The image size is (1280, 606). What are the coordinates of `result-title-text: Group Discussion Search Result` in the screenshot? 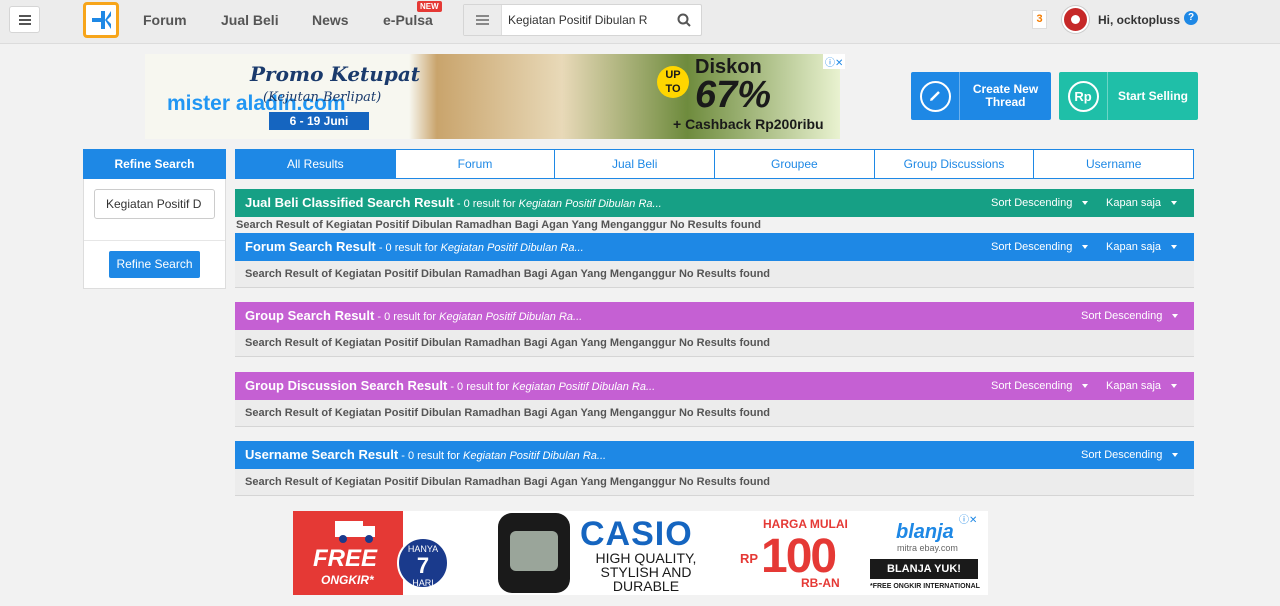 It's located at (346, 385).